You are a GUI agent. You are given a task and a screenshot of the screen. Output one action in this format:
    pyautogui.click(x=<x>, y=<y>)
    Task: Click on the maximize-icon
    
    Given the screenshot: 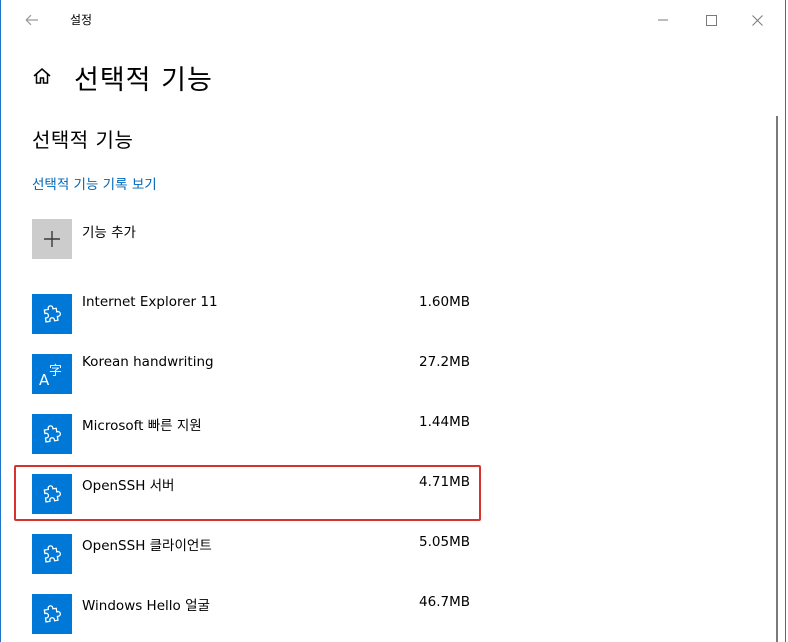 What is the action you would take?
    pyautogui.click(x=711, y=20)
    